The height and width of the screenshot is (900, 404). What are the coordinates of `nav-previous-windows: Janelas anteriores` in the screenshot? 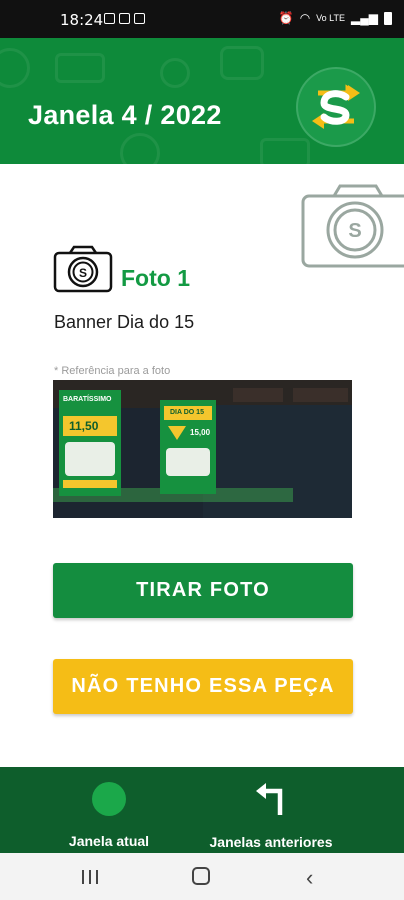 It's located at (271, 810).